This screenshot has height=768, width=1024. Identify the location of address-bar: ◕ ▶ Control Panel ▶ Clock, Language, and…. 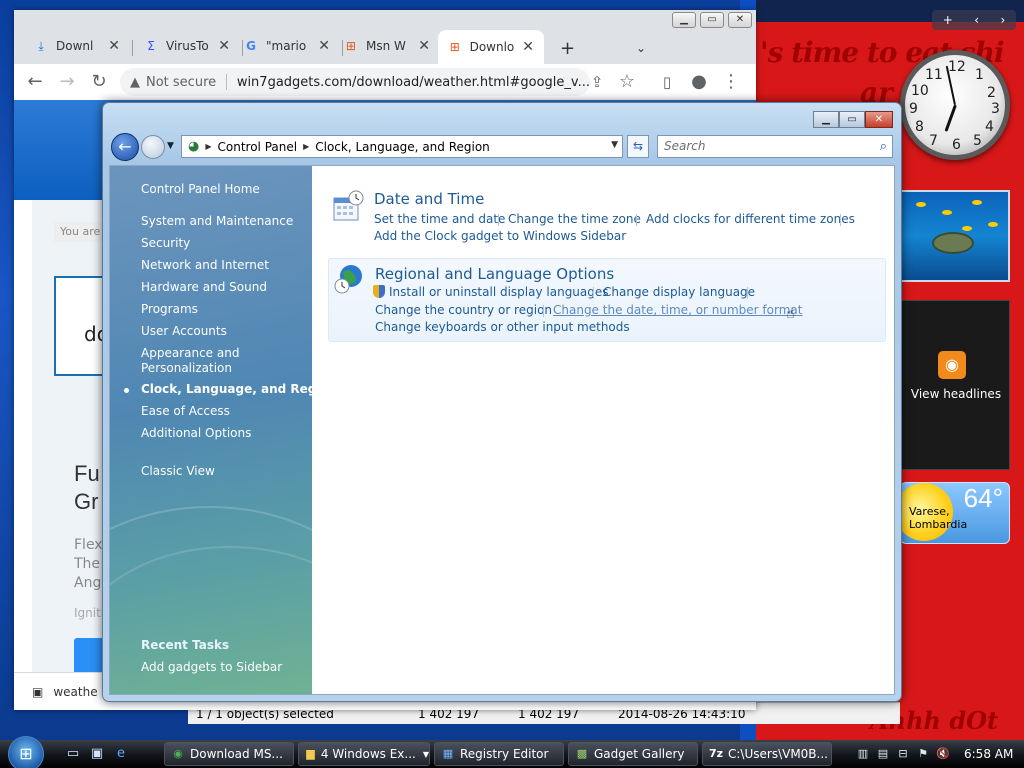
(402, 146).